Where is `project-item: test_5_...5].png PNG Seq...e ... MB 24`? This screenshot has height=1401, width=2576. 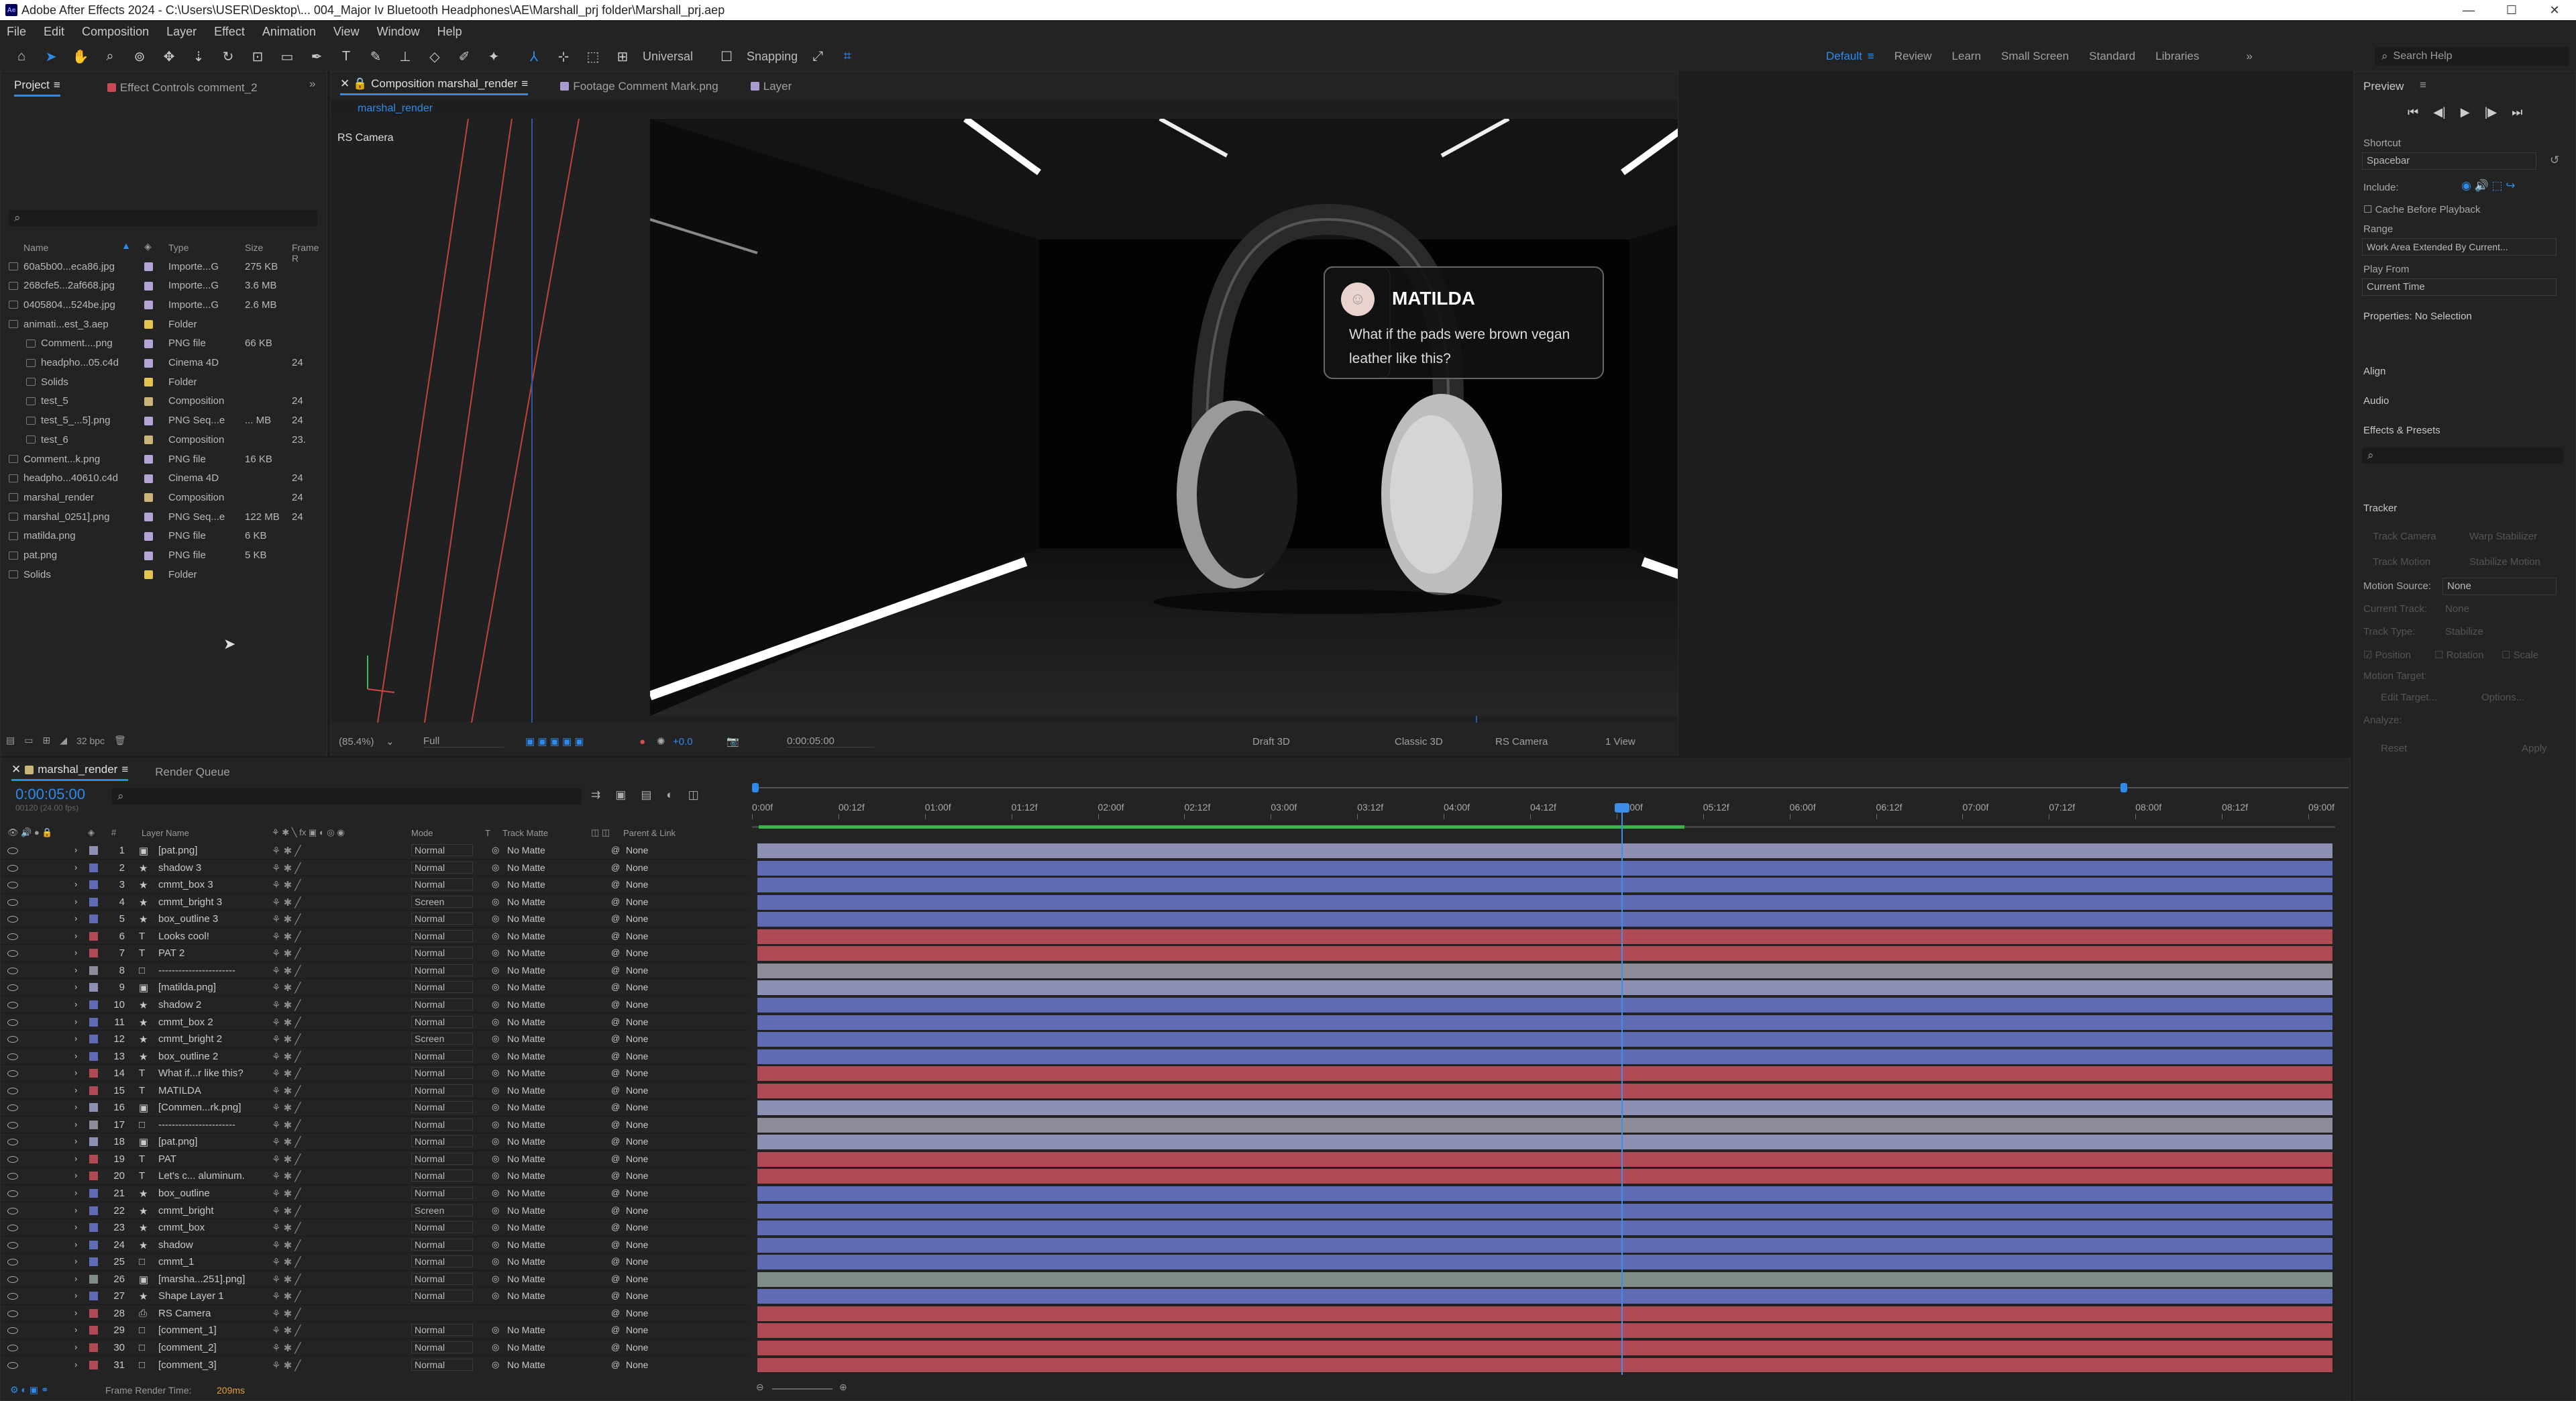
project-item: test_5_...5].png PNG Seq...e ... MB 24 is located at coordinates (162, 421).